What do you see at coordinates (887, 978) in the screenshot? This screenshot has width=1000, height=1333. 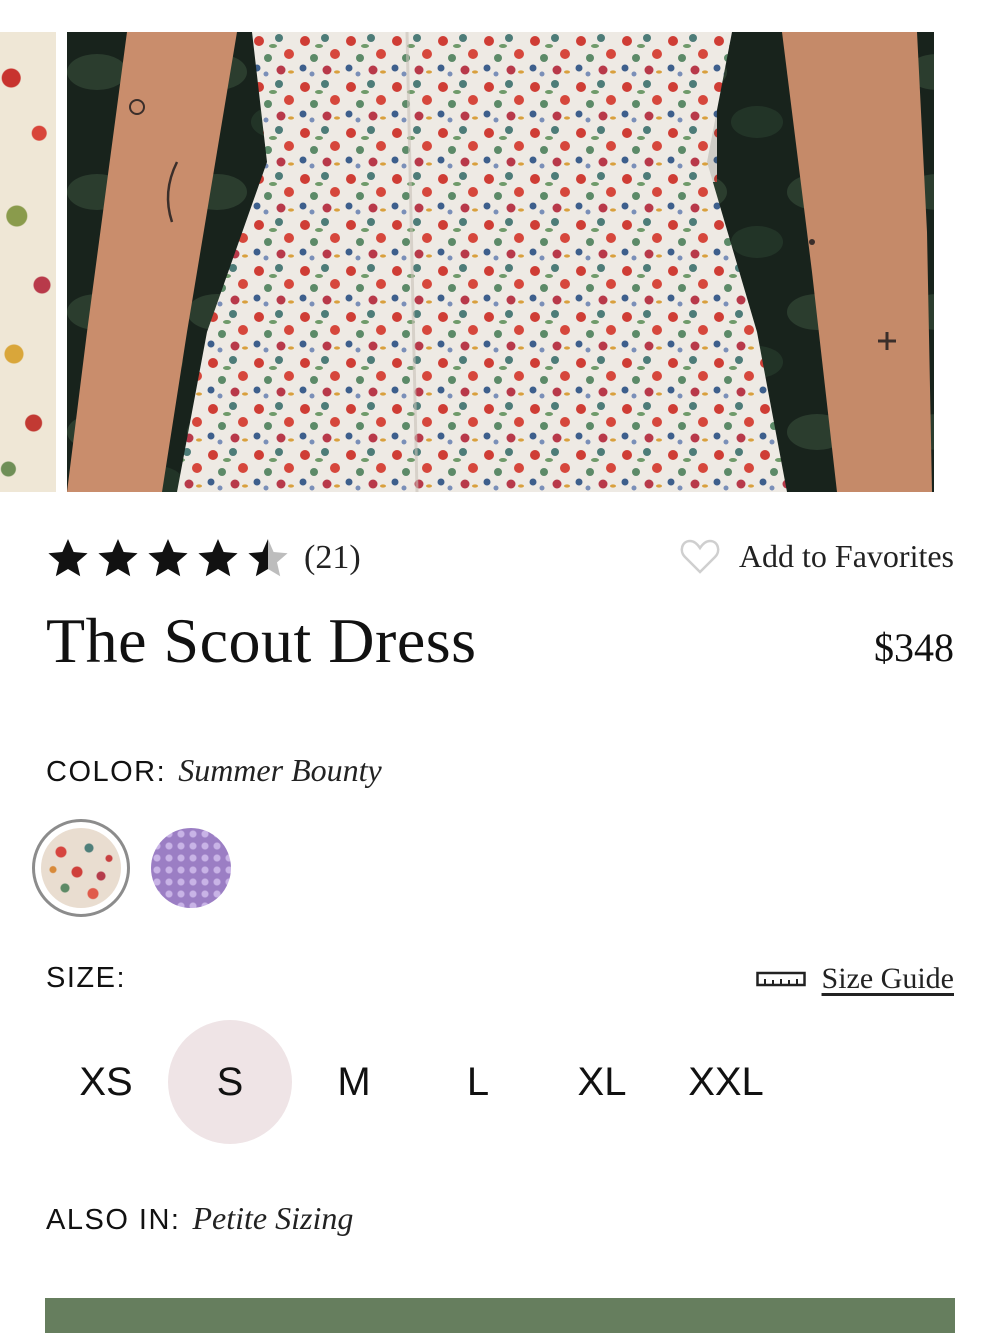 I see `size-guide-label: Size Guide` at bounding box center [887, 978].